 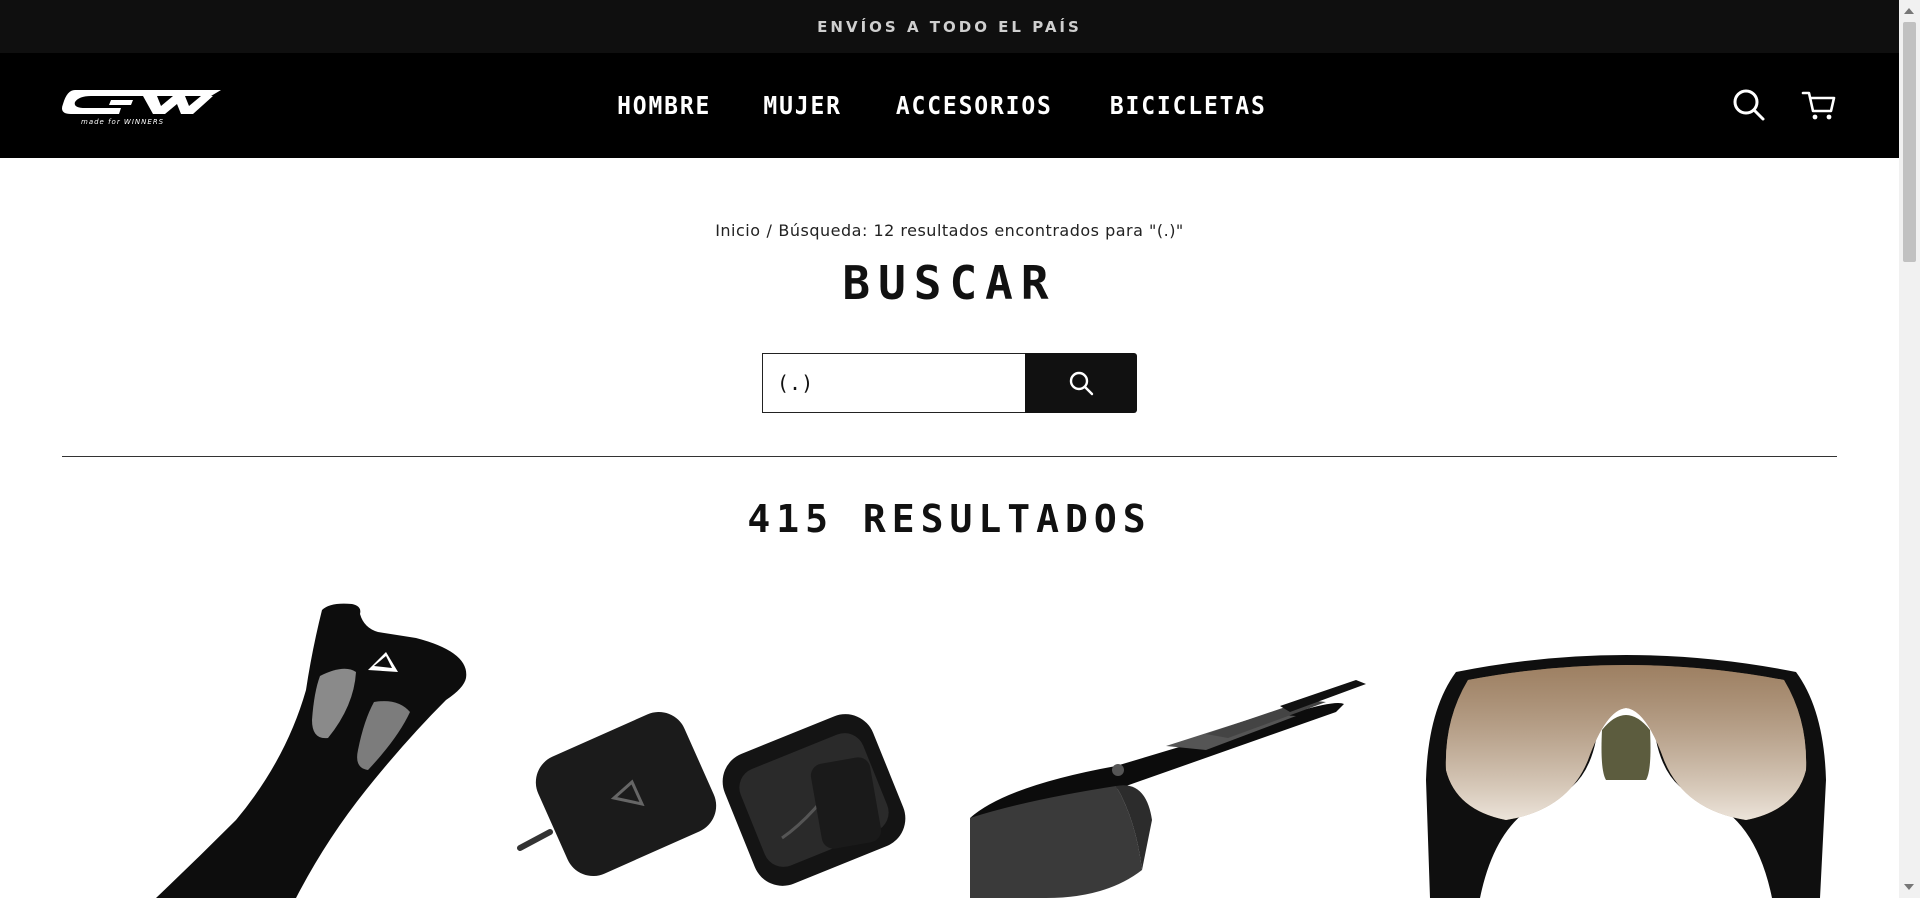 I want to click on scroll-up-arrow-icon, so click(x=1909, y=11).